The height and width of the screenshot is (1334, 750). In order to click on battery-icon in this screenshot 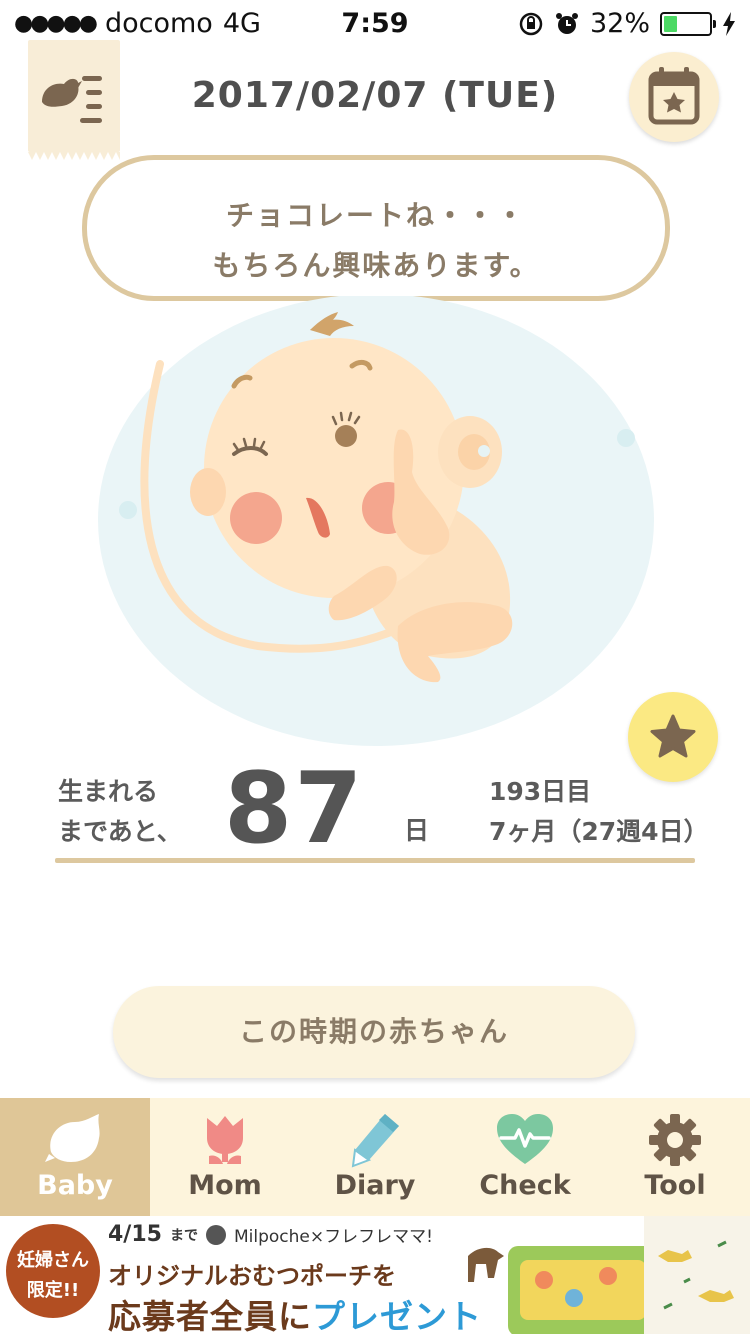, I will do `click(688, 23)`.